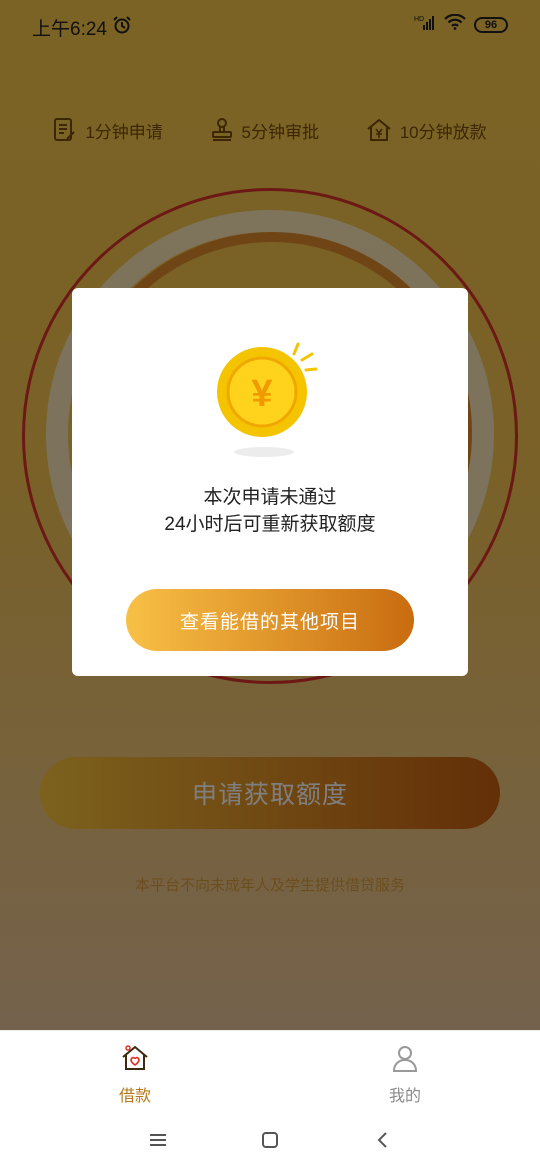 Image resolution: width=540 pixels, height=1170 pixels. What do you see at coordinates (134, 1096) in the screenshot?
I see `tab-loan-label: 借款` at bounding box center [134, 1096].